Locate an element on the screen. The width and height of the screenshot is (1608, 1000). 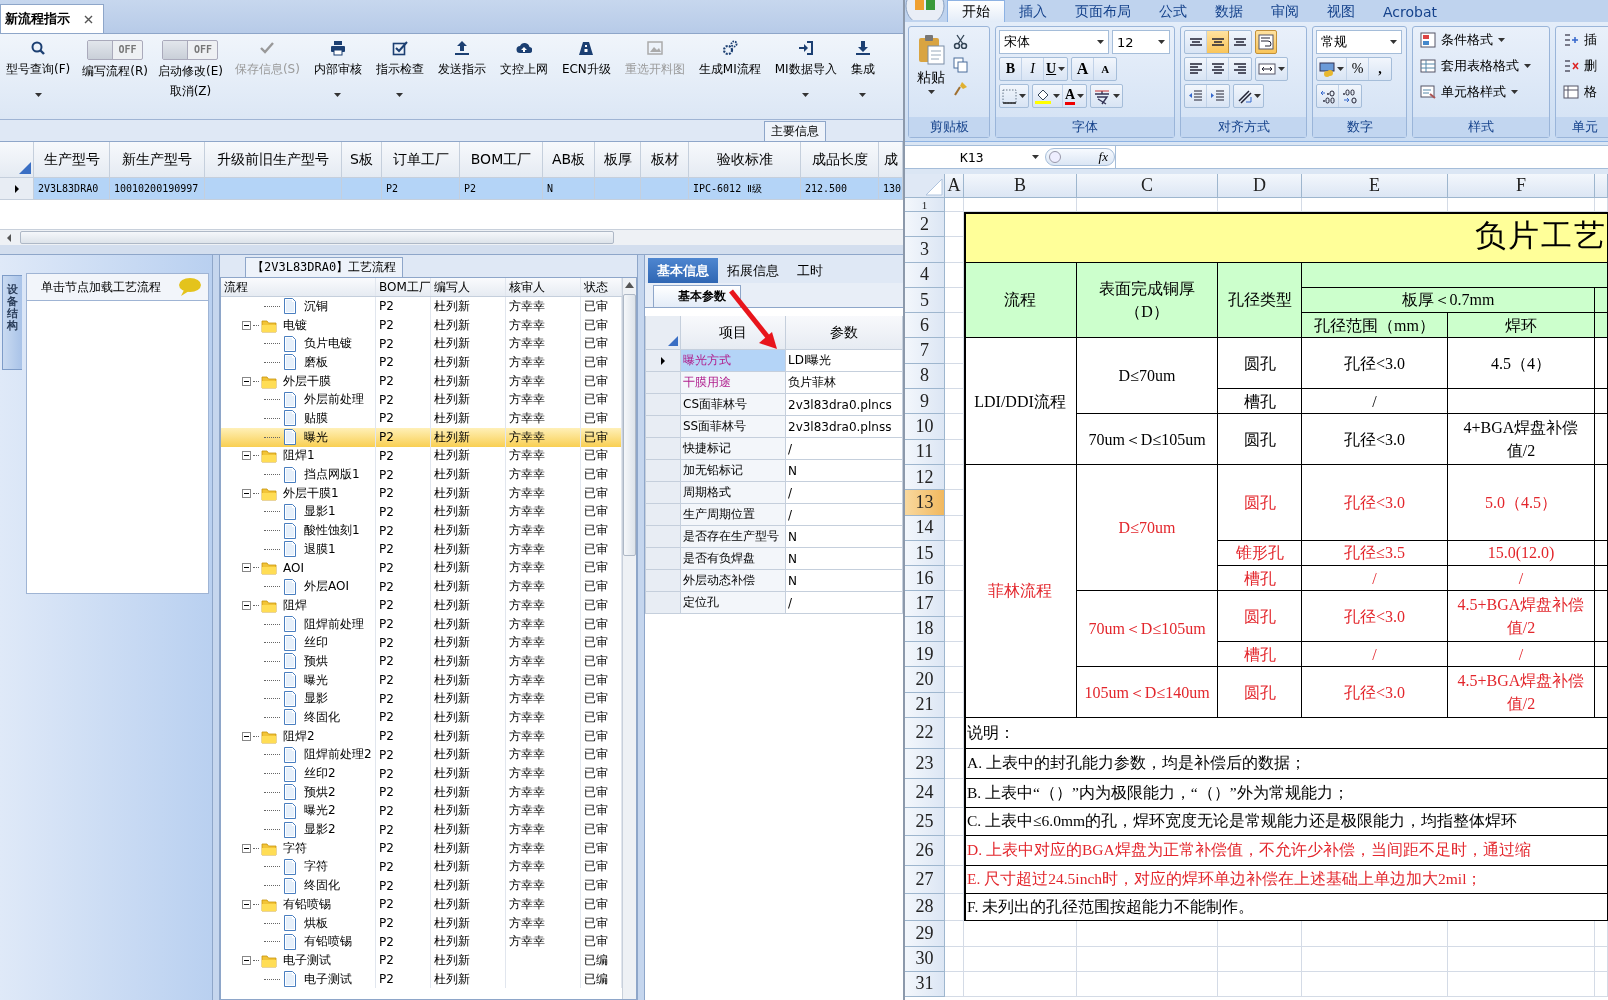
tree-row: 外层干膜 P2 杜列新 方幸幸 已审 is located at coordinates (421, 381).